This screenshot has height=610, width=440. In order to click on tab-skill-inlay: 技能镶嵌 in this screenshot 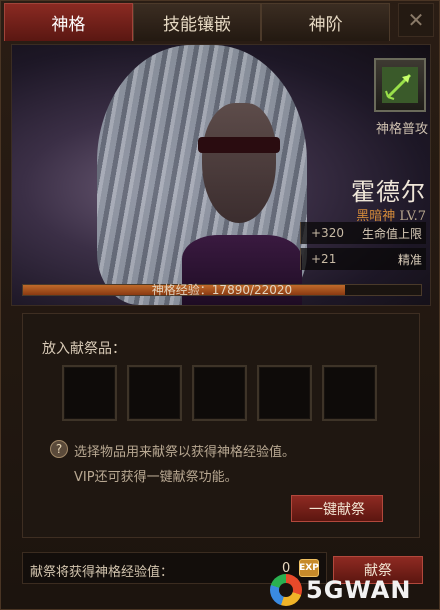, I will do `click(197, 22)`.